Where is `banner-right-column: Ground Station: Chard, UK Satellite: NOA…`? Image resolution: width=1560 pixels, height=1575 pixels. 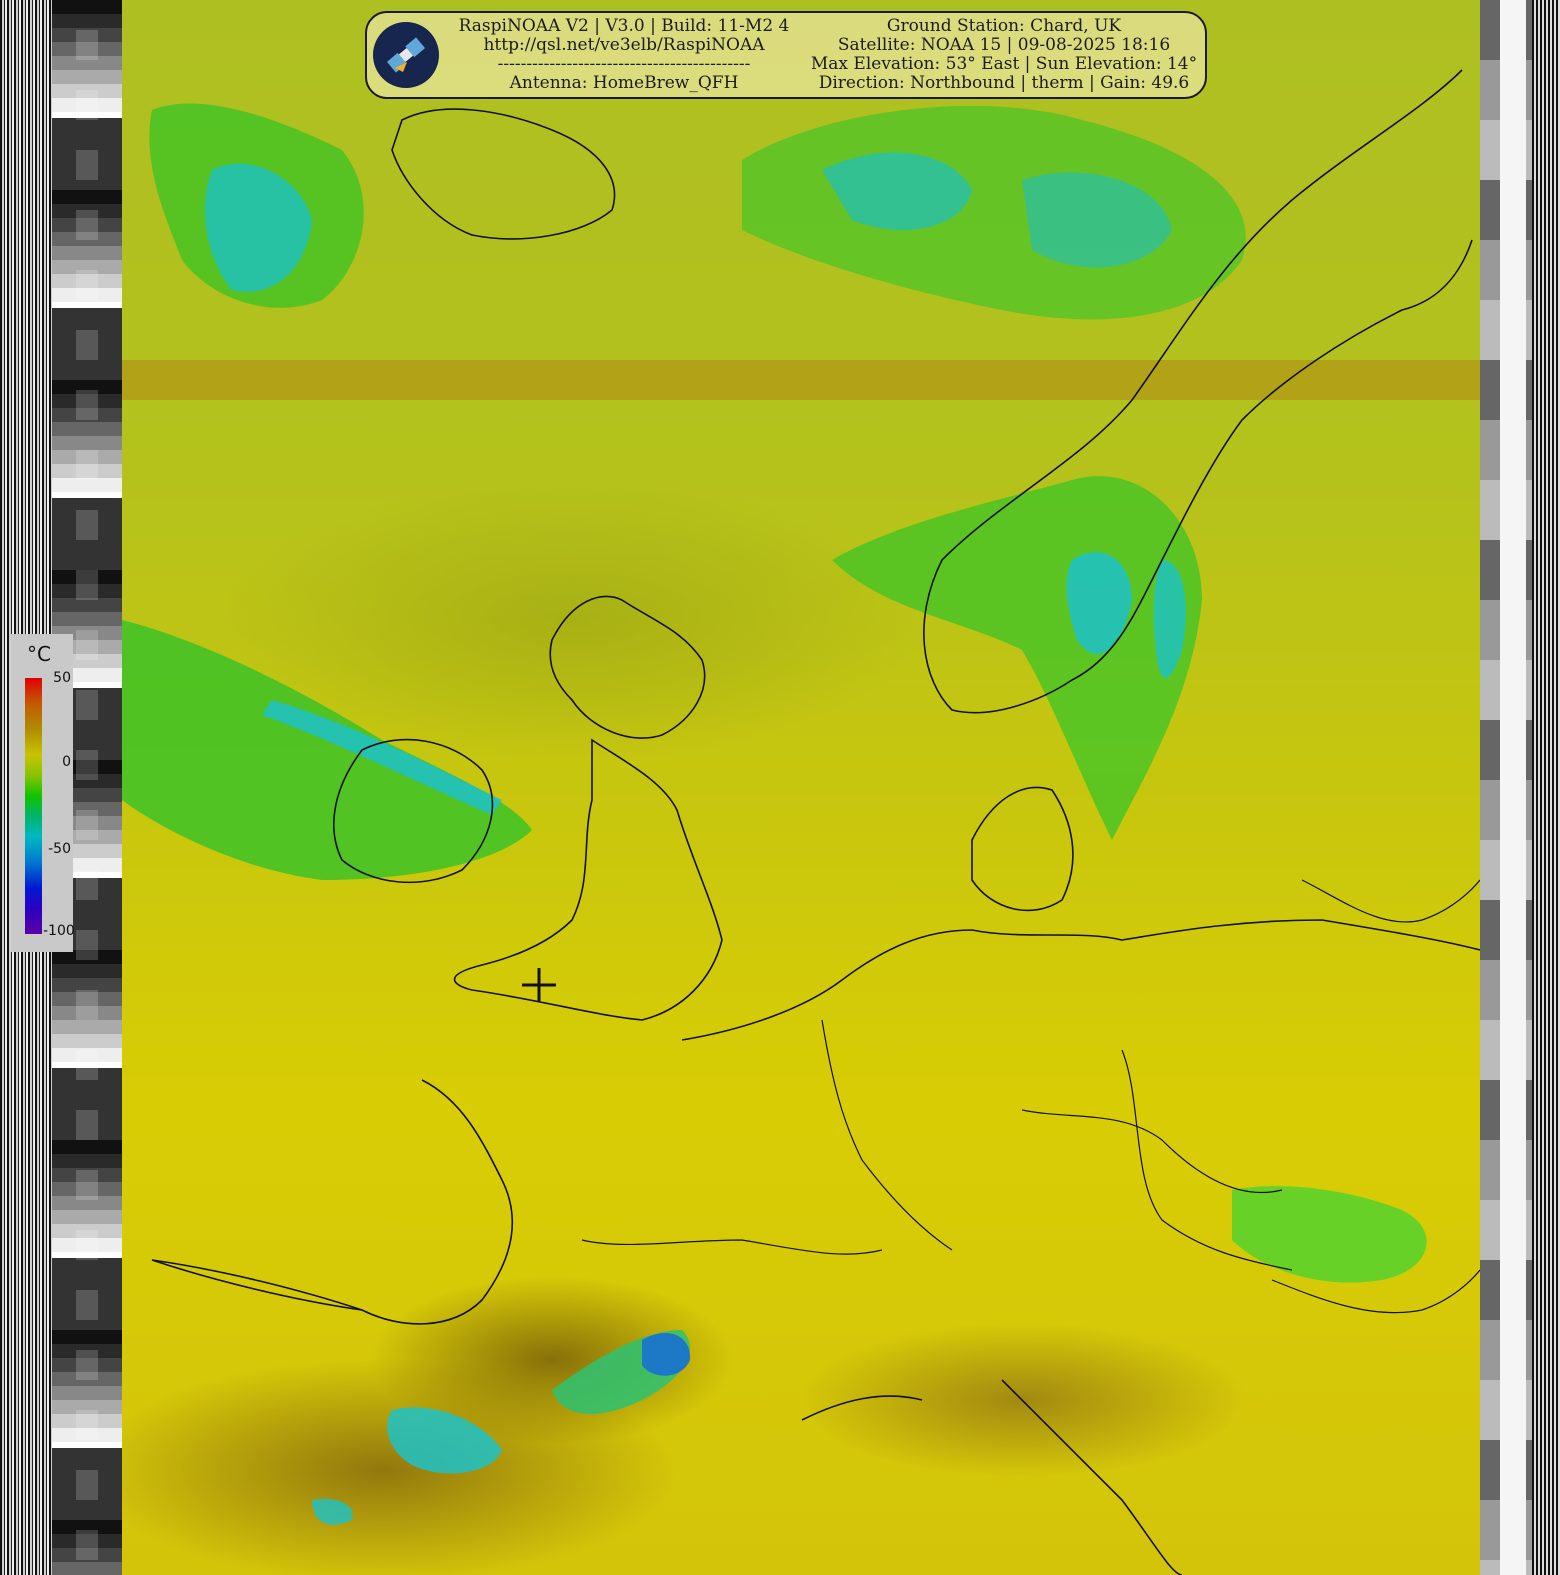
banner-right-column: Ground Station: Chard, UK Satellite: NOA… is located at coordinates (1004, 55).